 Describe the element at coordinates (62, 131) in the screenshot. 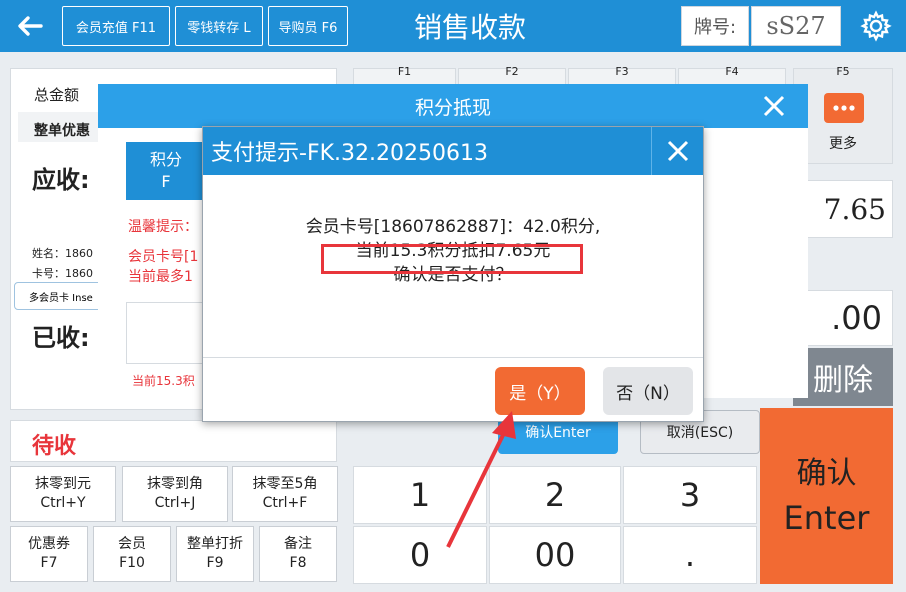

I see `discount-label: 整单优惠` at that location.